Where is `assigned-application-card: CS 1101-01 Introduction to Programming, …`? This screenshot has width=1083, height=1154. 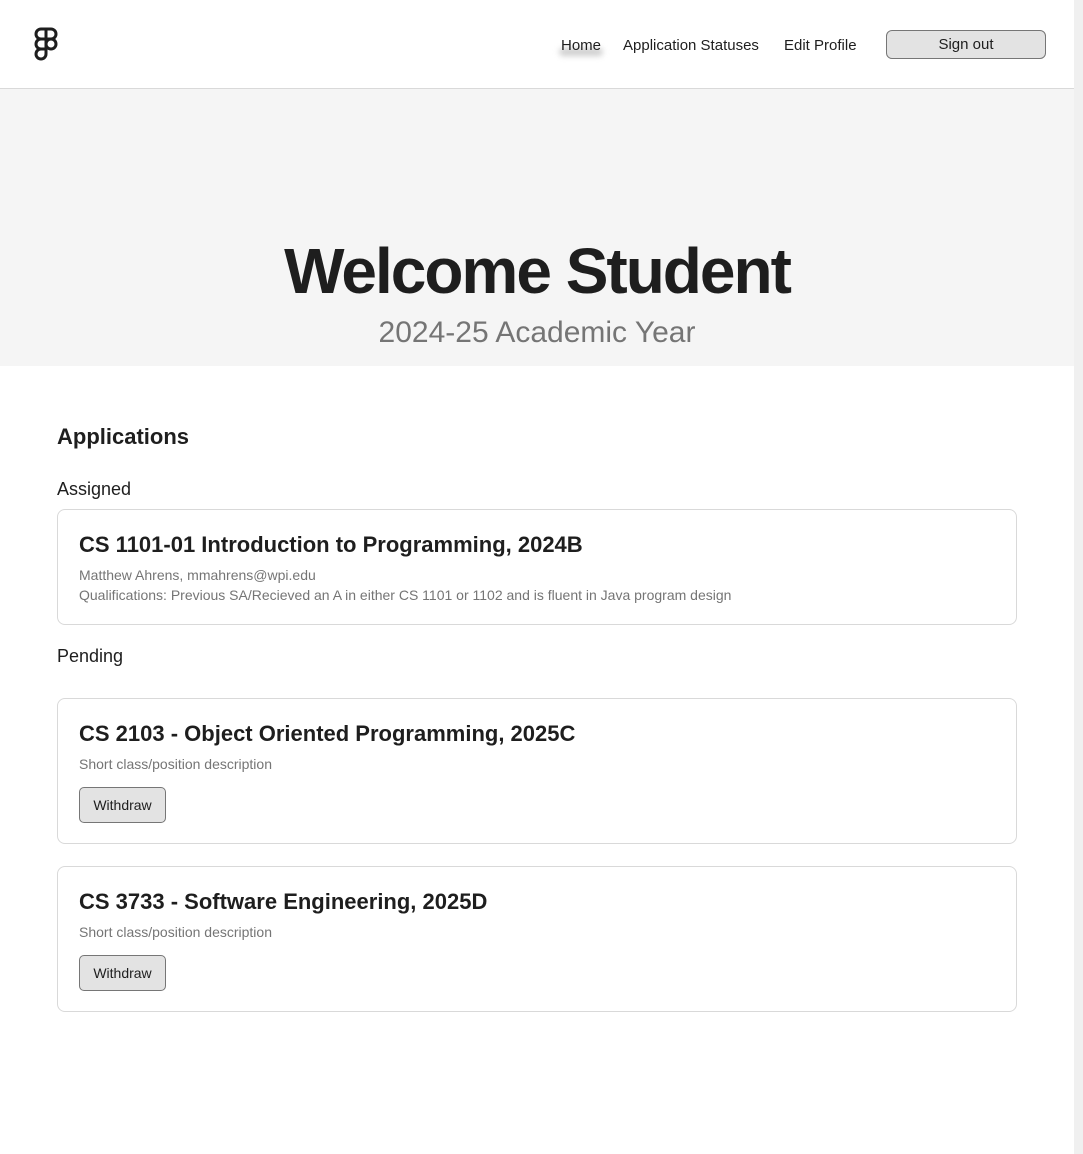
assigned-application-card: CS 1101-01 Introduction to Programming, … is located at coordinates (537, 567).